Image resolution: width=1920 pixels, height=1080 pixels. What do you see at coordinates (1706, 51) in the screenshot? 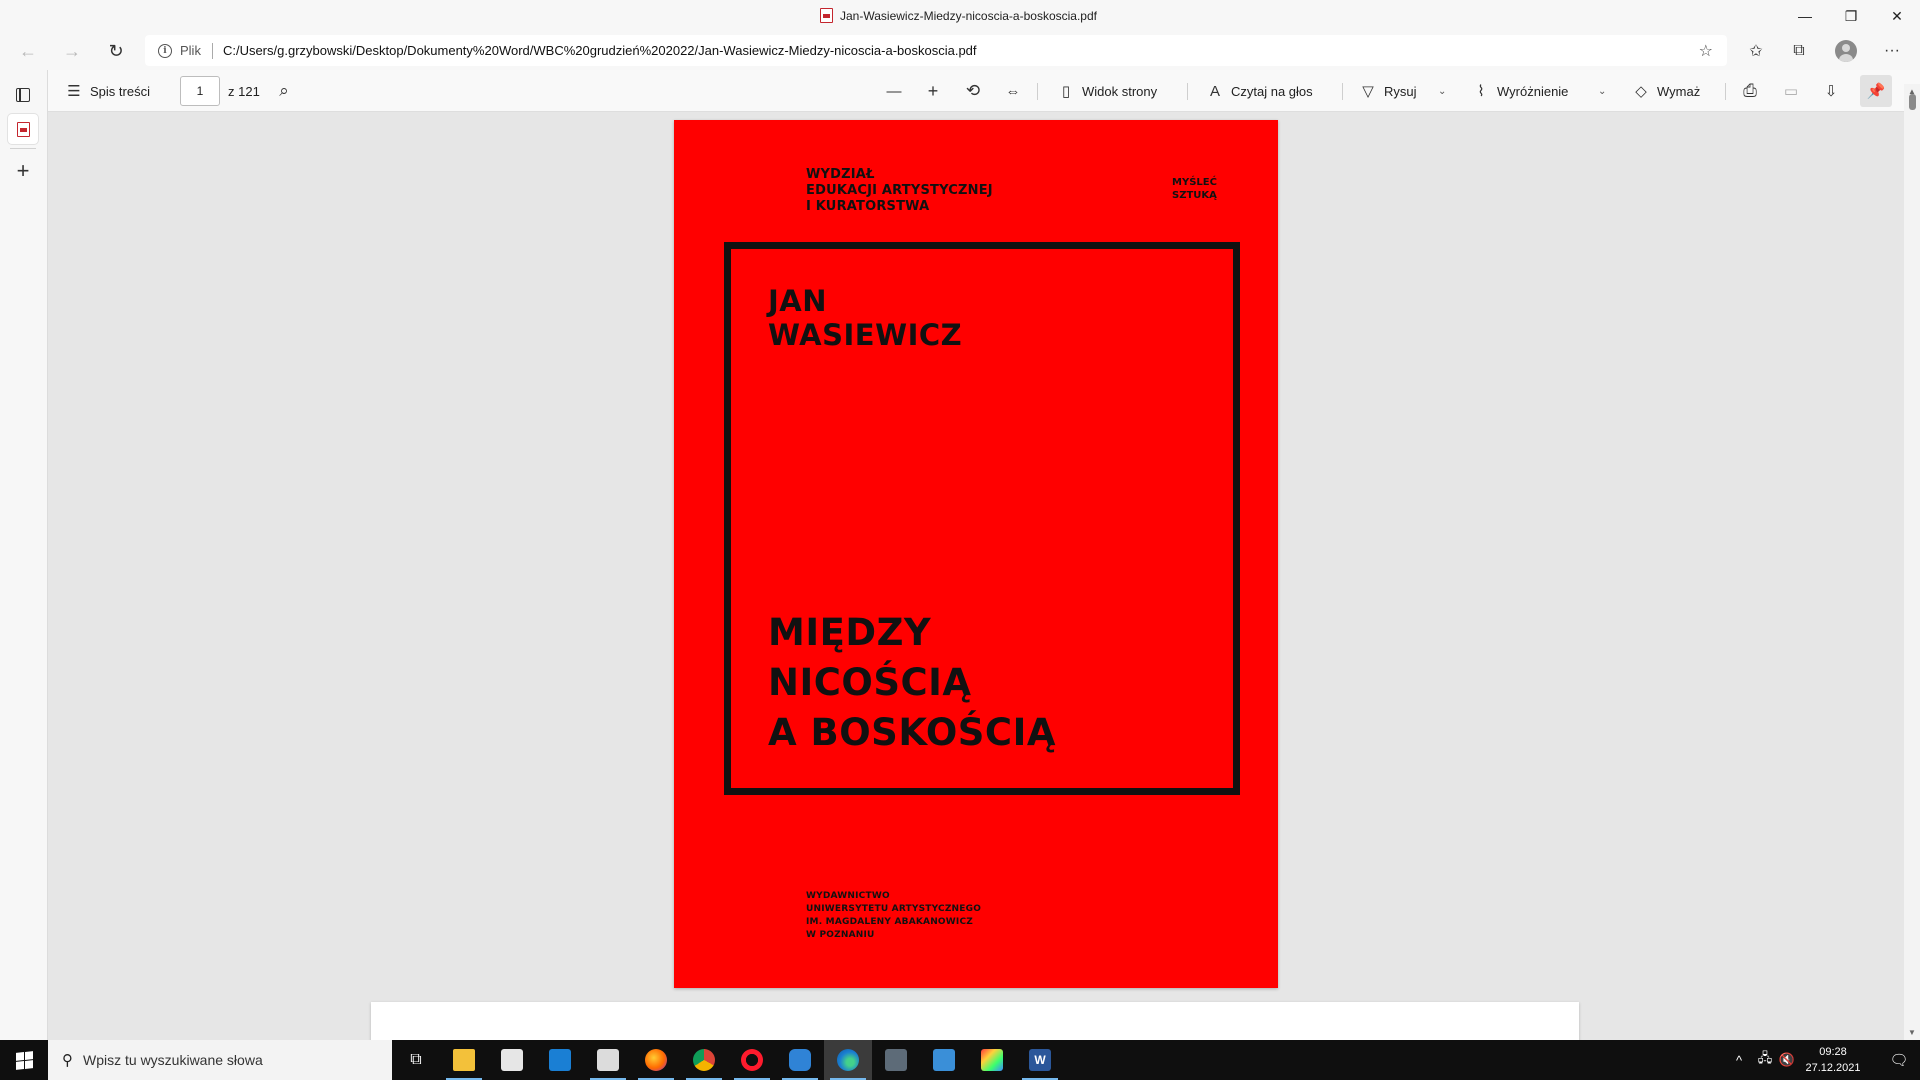
I see `add-favorite-icon: ☆` at bounding box center [1706, 51].